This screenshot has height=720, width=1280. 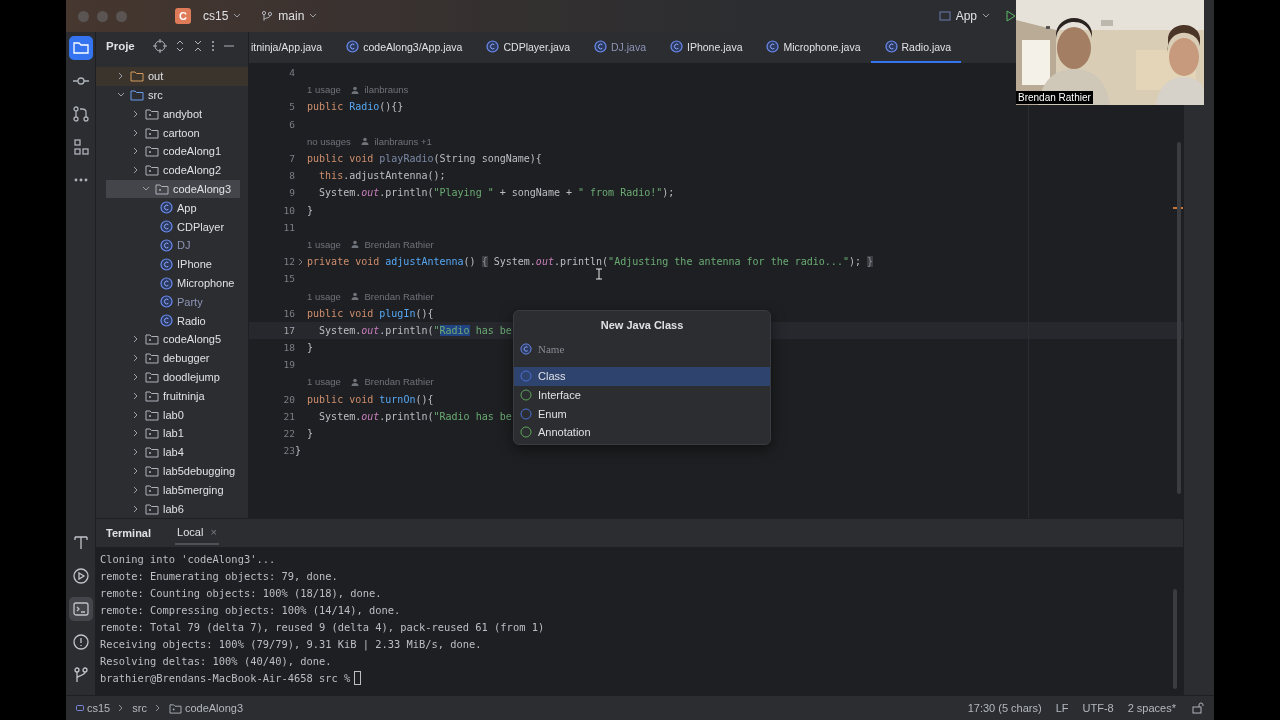 I want to click on breadcrumb: cs15, so click(x=93, y=708).